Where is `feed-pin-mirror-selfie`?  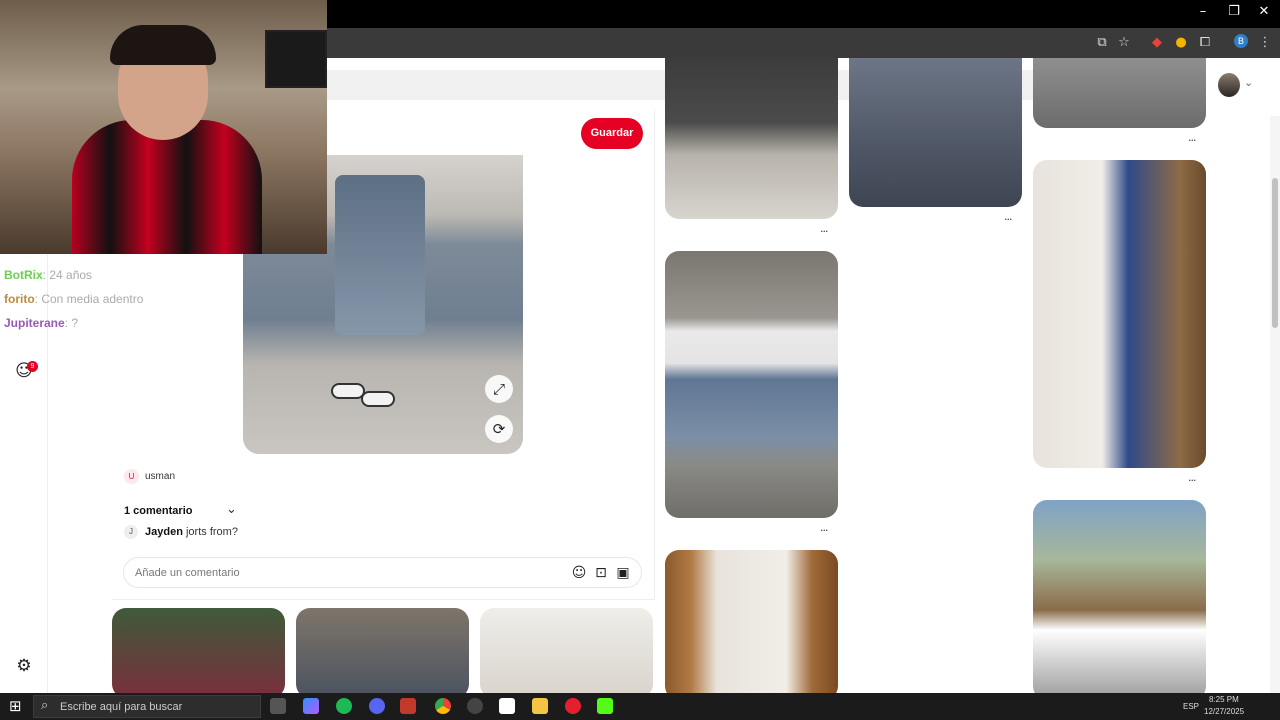
feed-pin-mirror-selfie is located at coordinates (751, 621).